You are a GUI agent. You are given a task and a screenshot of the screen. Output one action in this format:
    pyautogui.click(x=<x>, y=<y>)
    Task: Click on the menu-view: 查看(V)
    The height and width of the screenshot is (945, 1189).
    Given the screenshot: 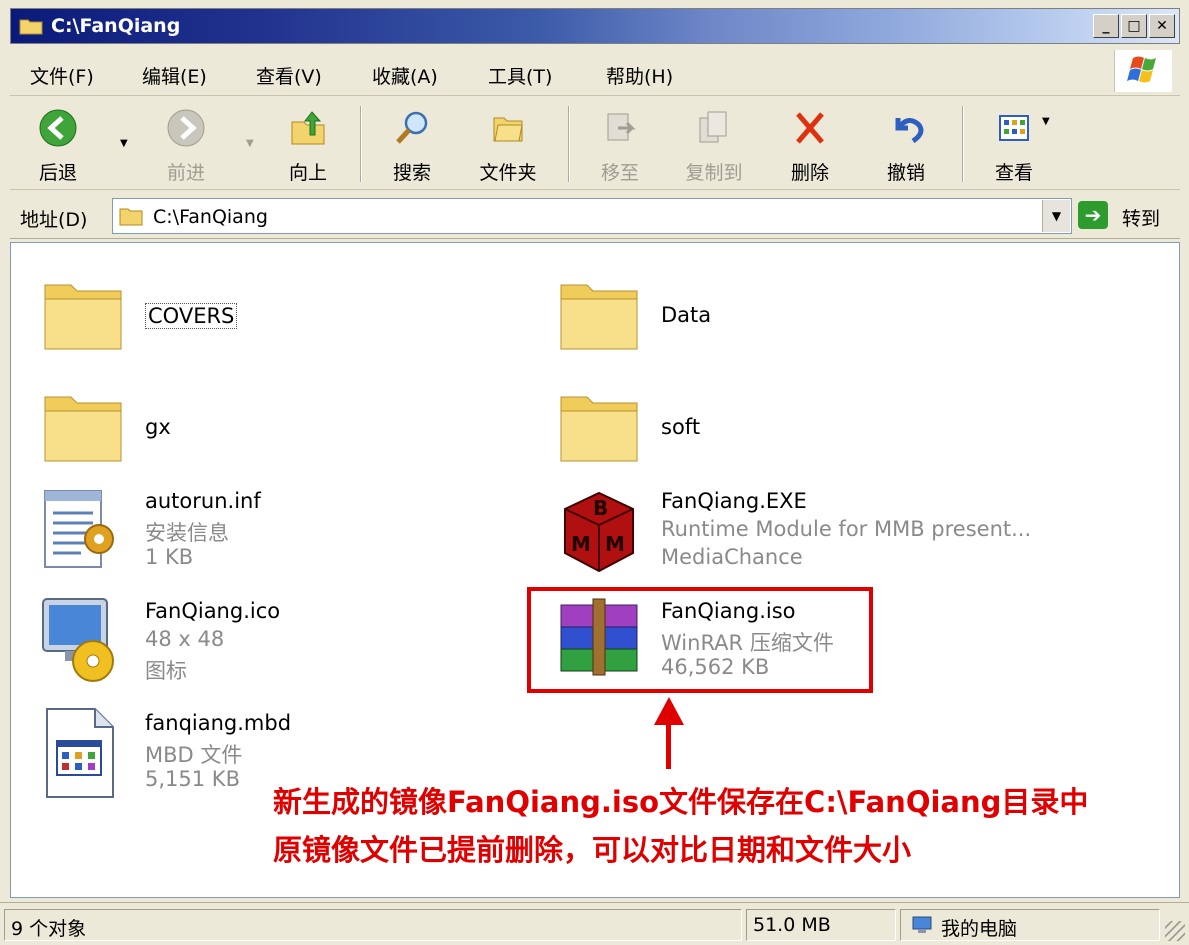 What is the action you would take?
    pyautogui.click(x=289, y=75)
    